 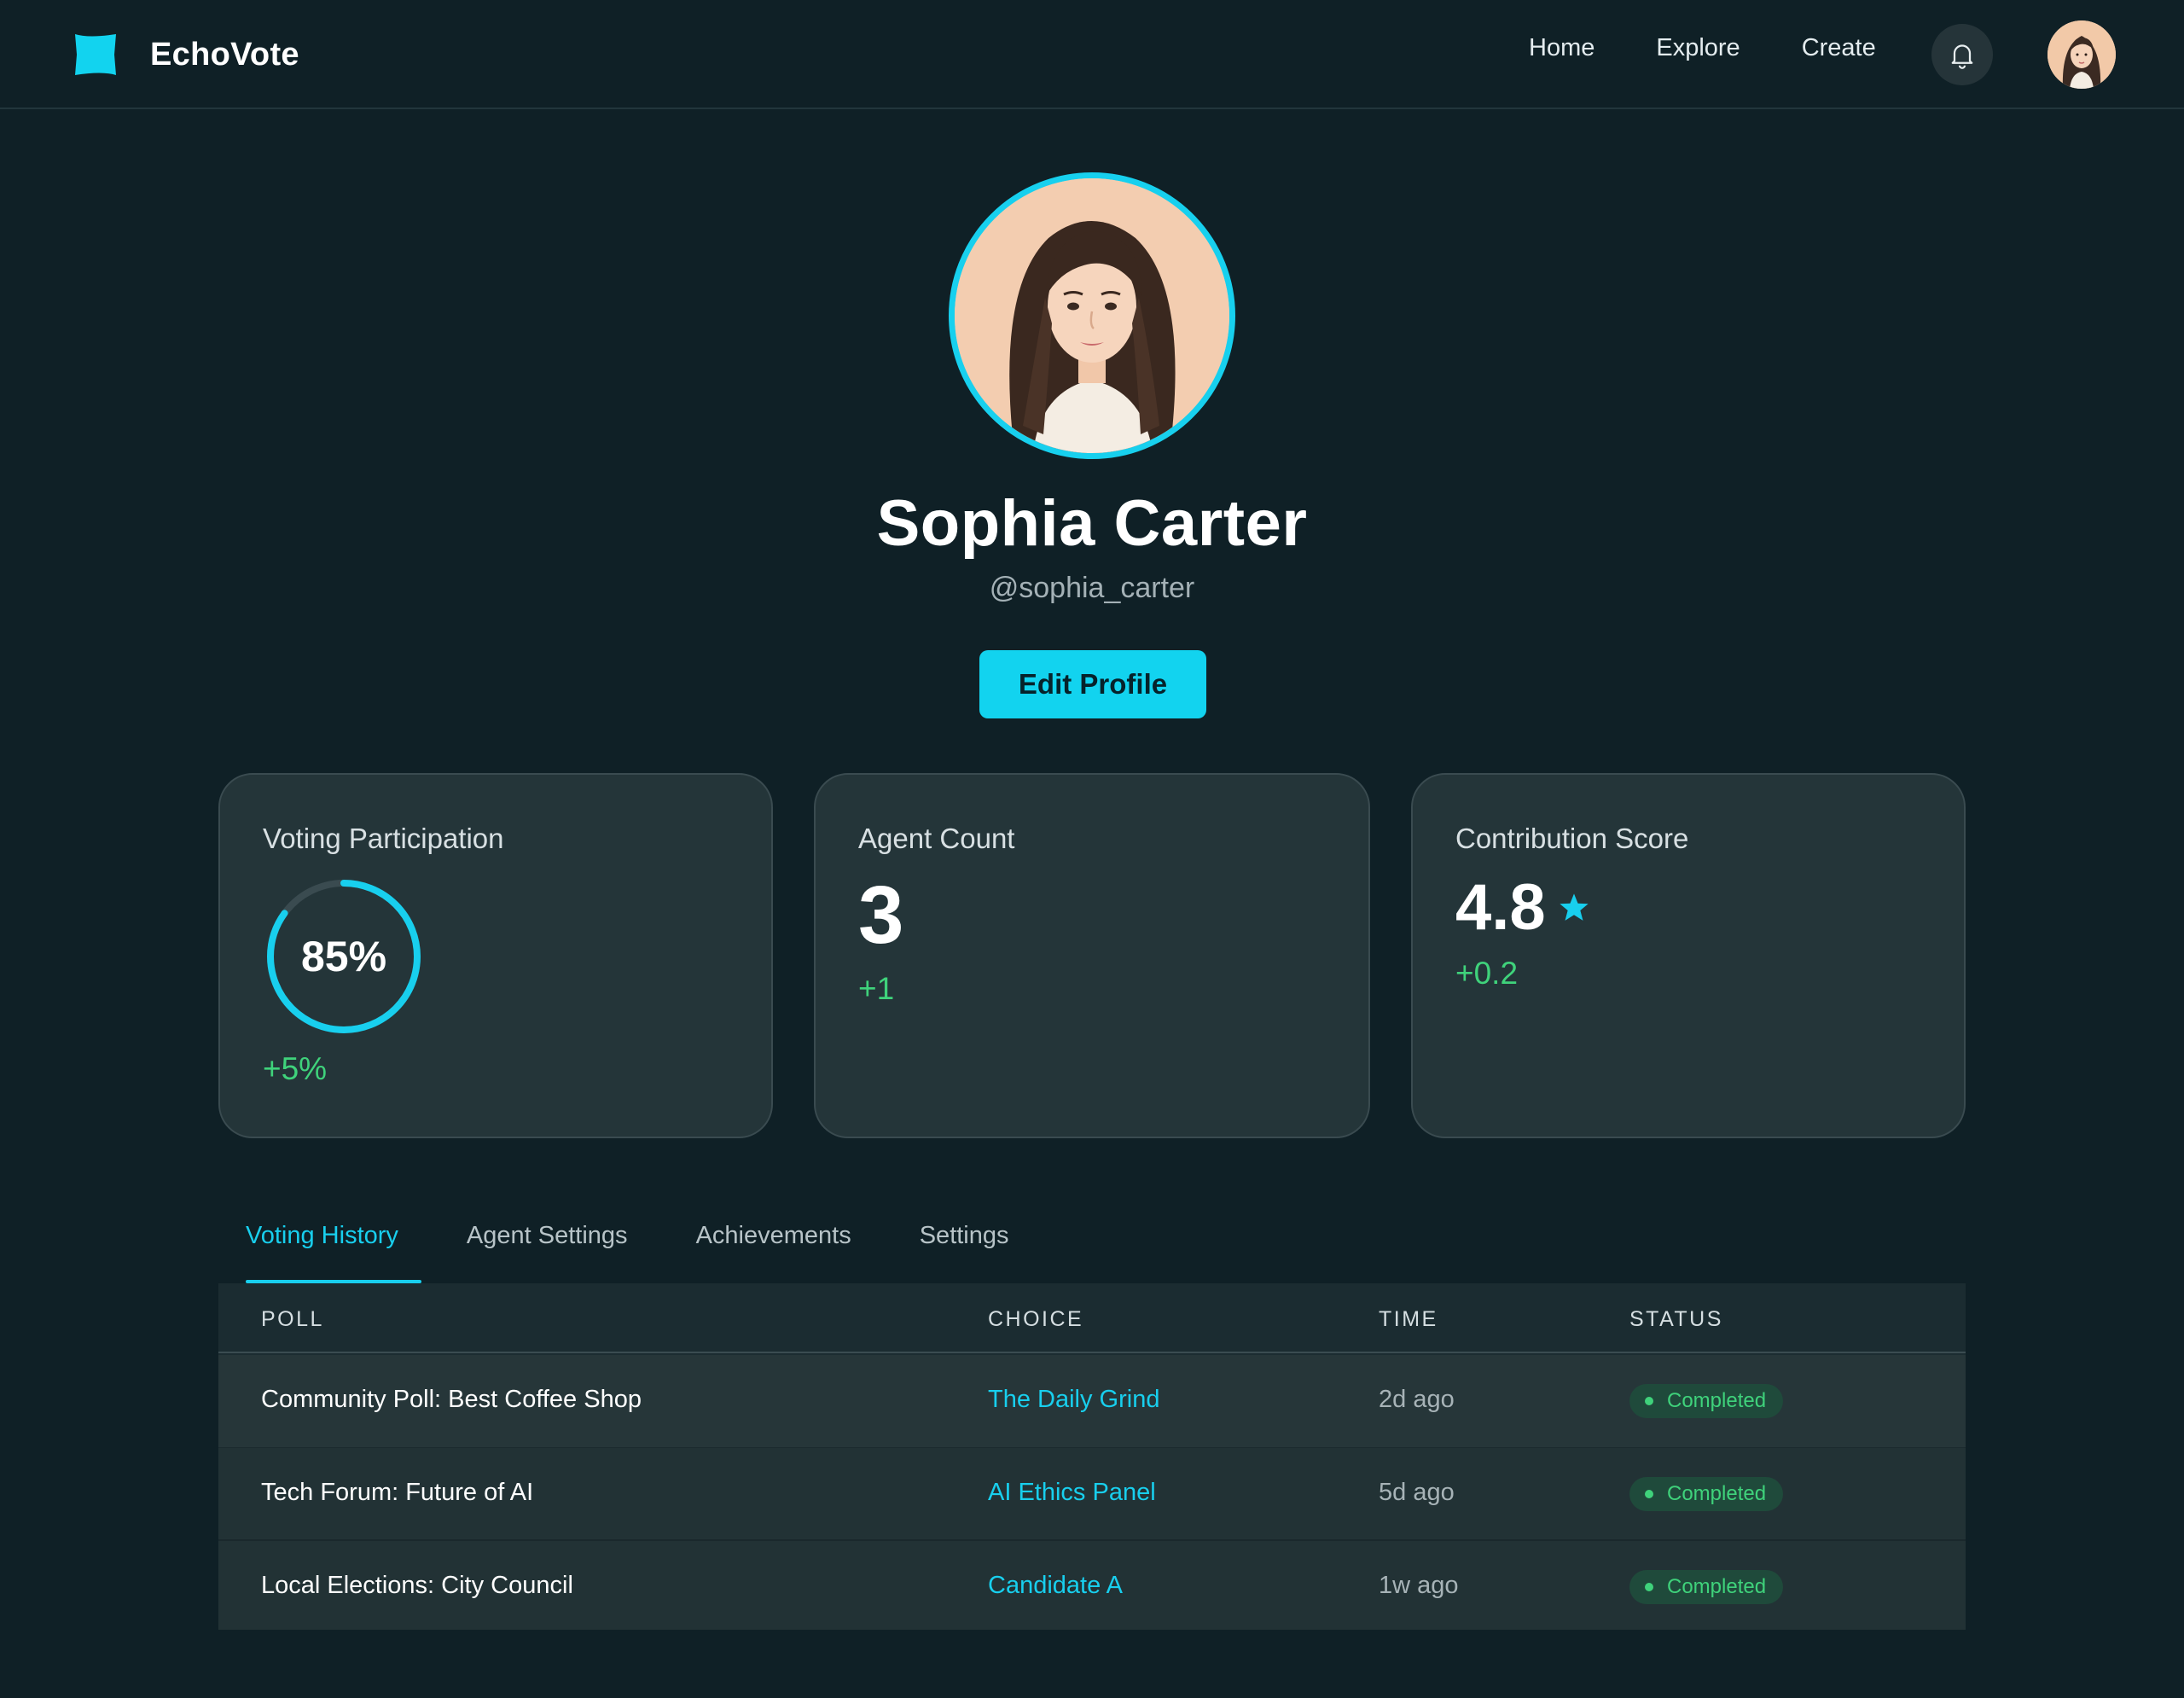 I want to click on column-header-time: TIME, so click(x=1409, y=1319).